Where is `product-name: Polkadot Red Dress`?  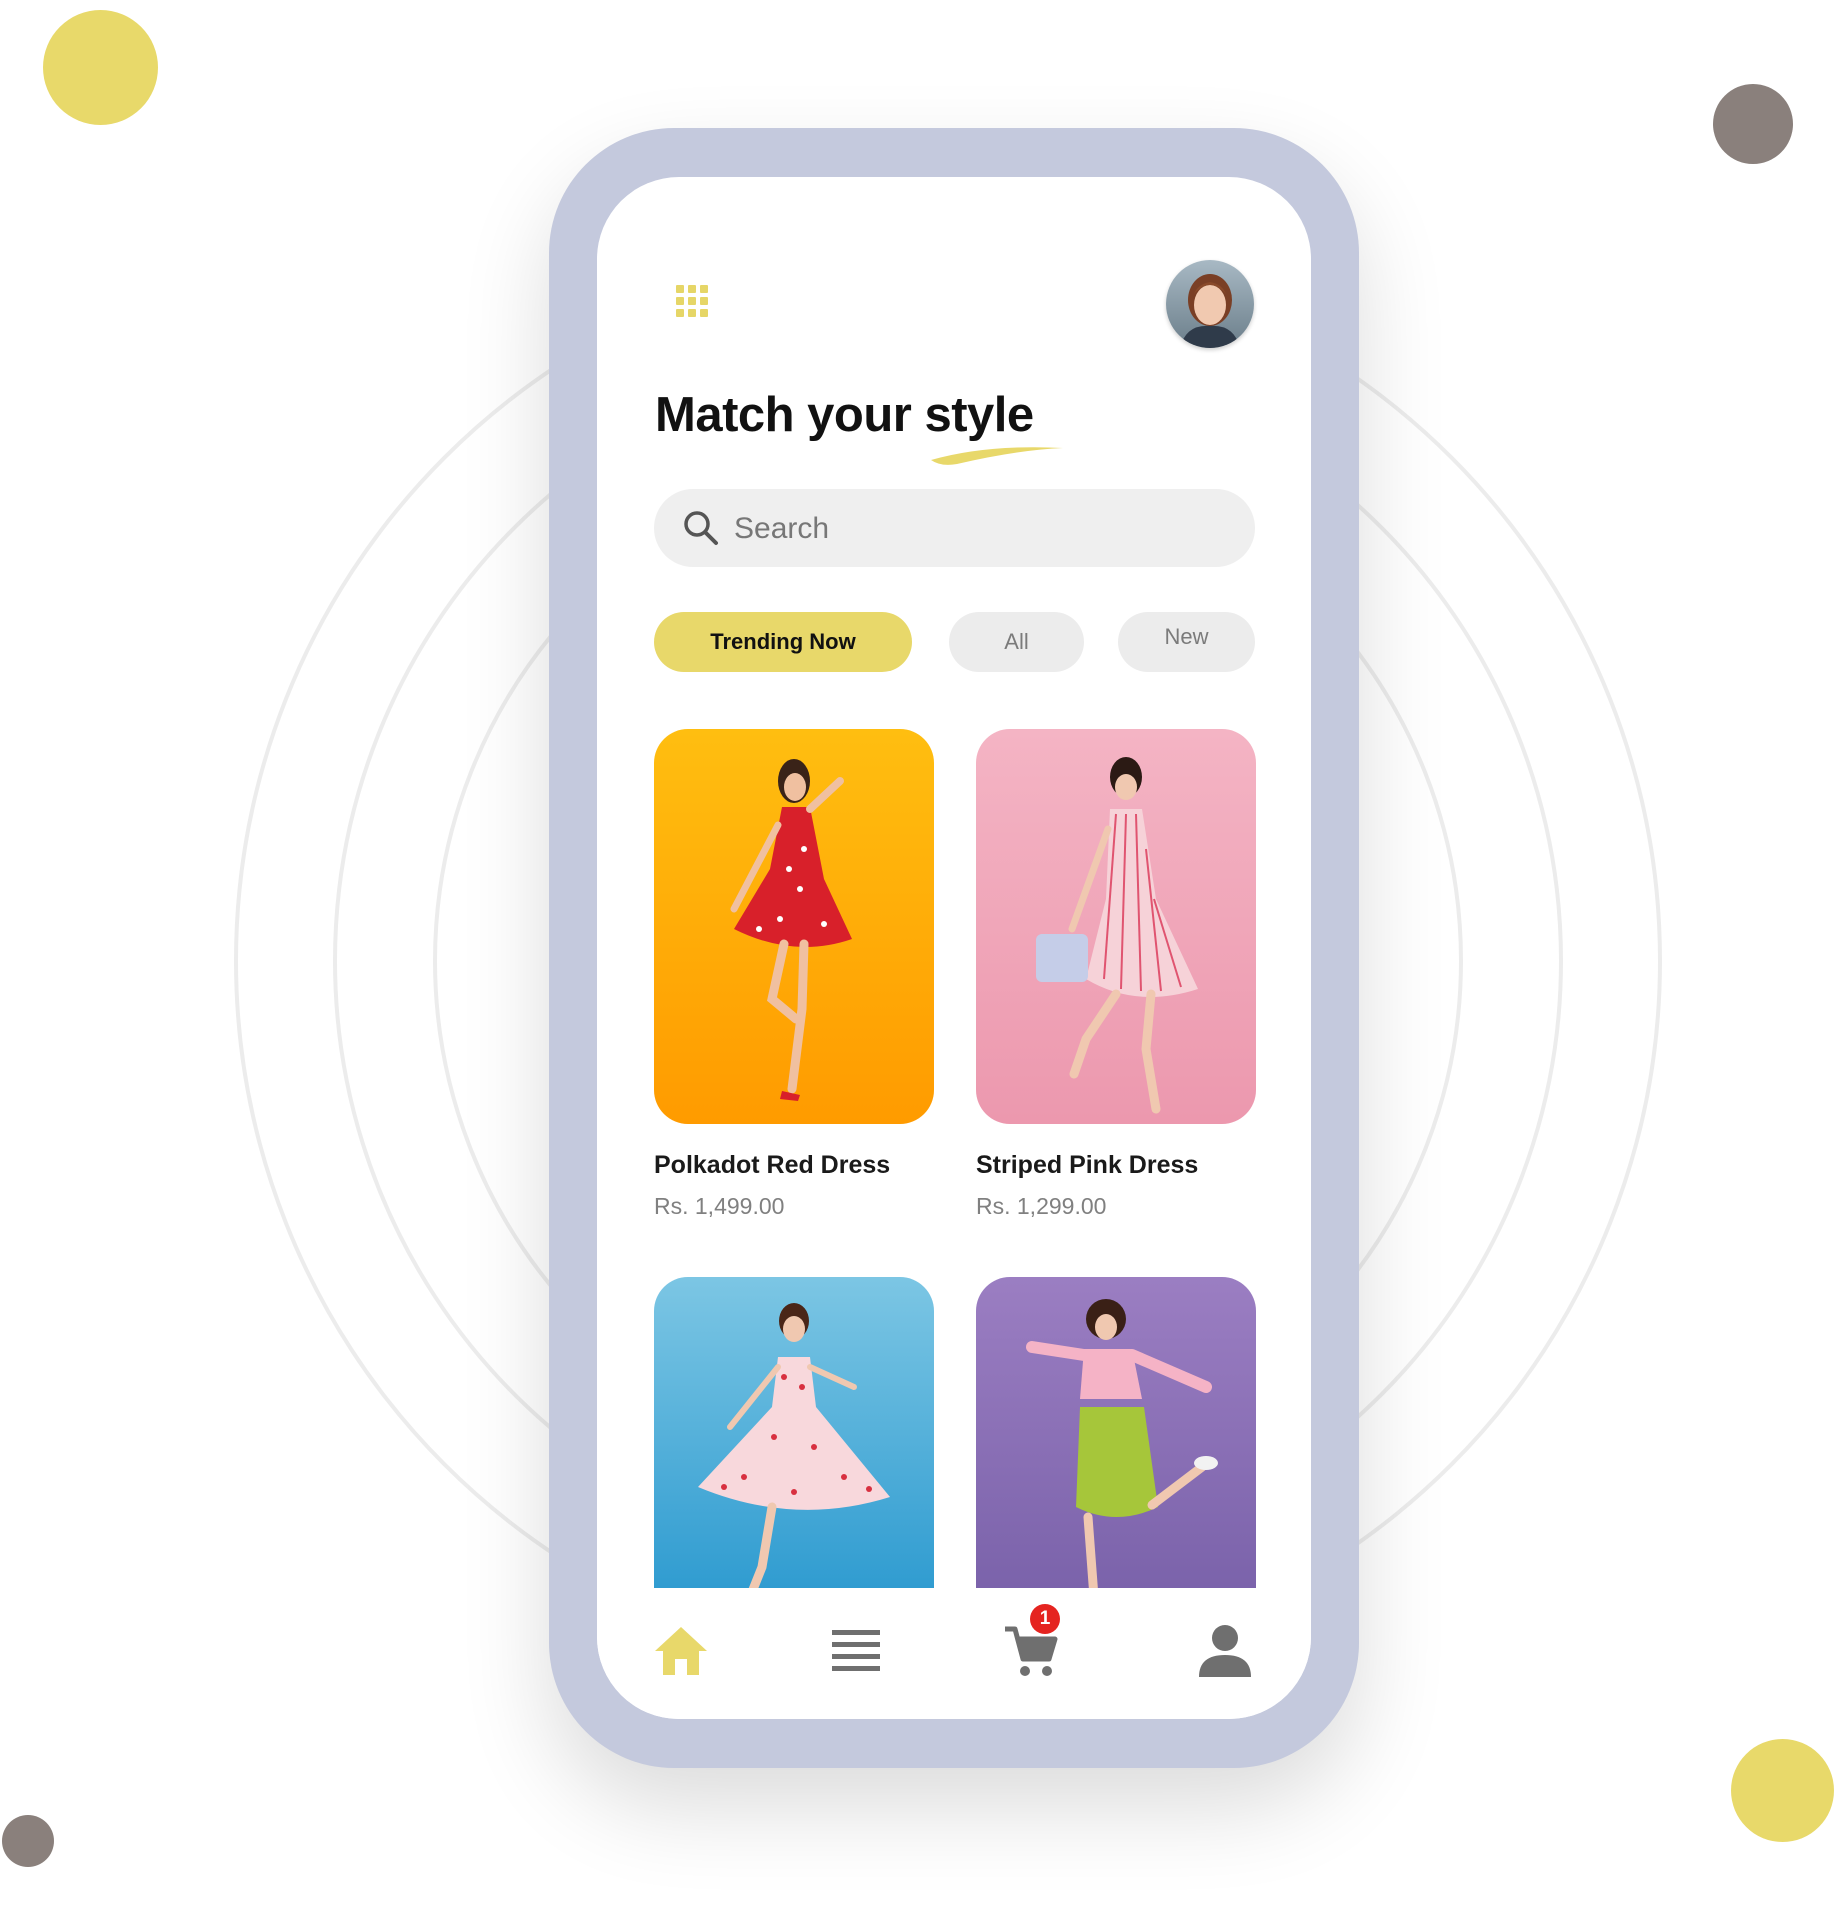
product-name: Polkadot Red Dress is located at coordinates (772, 1165).